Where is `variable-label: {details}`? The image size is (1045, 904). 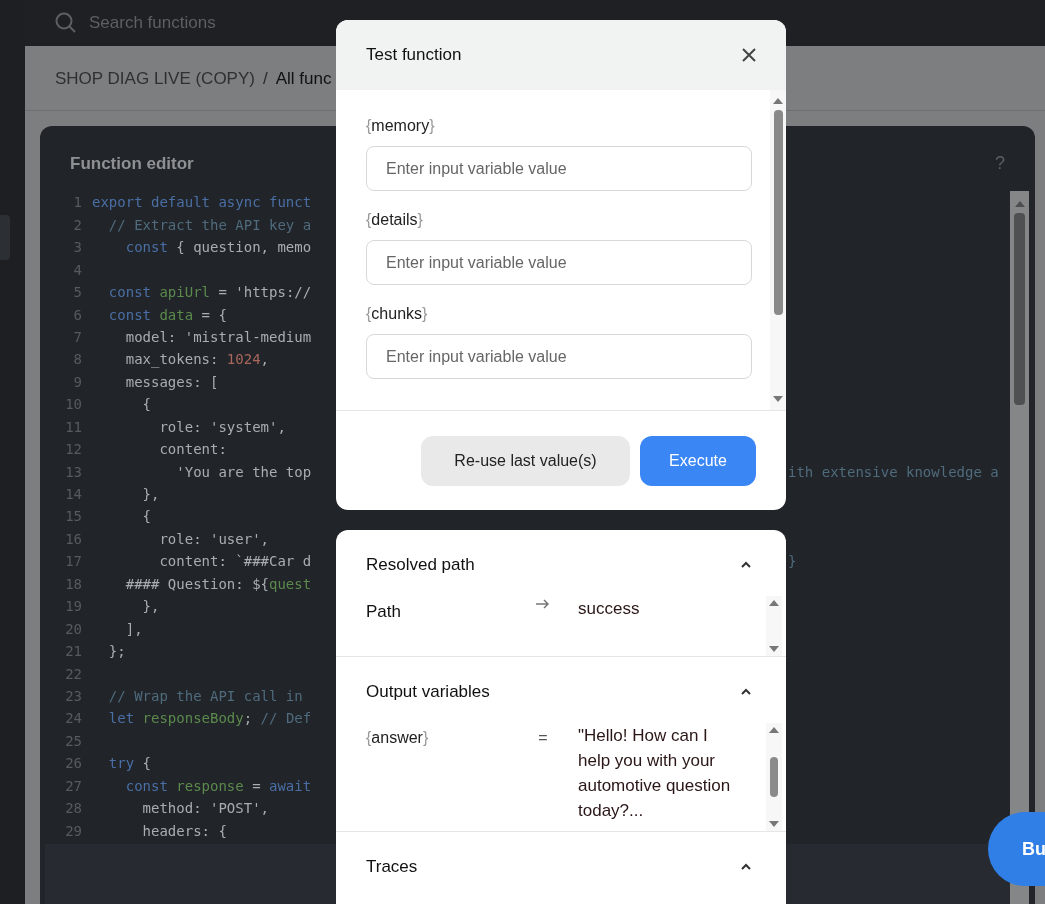 variable-label: {details} is located at coordinates (395, 220).